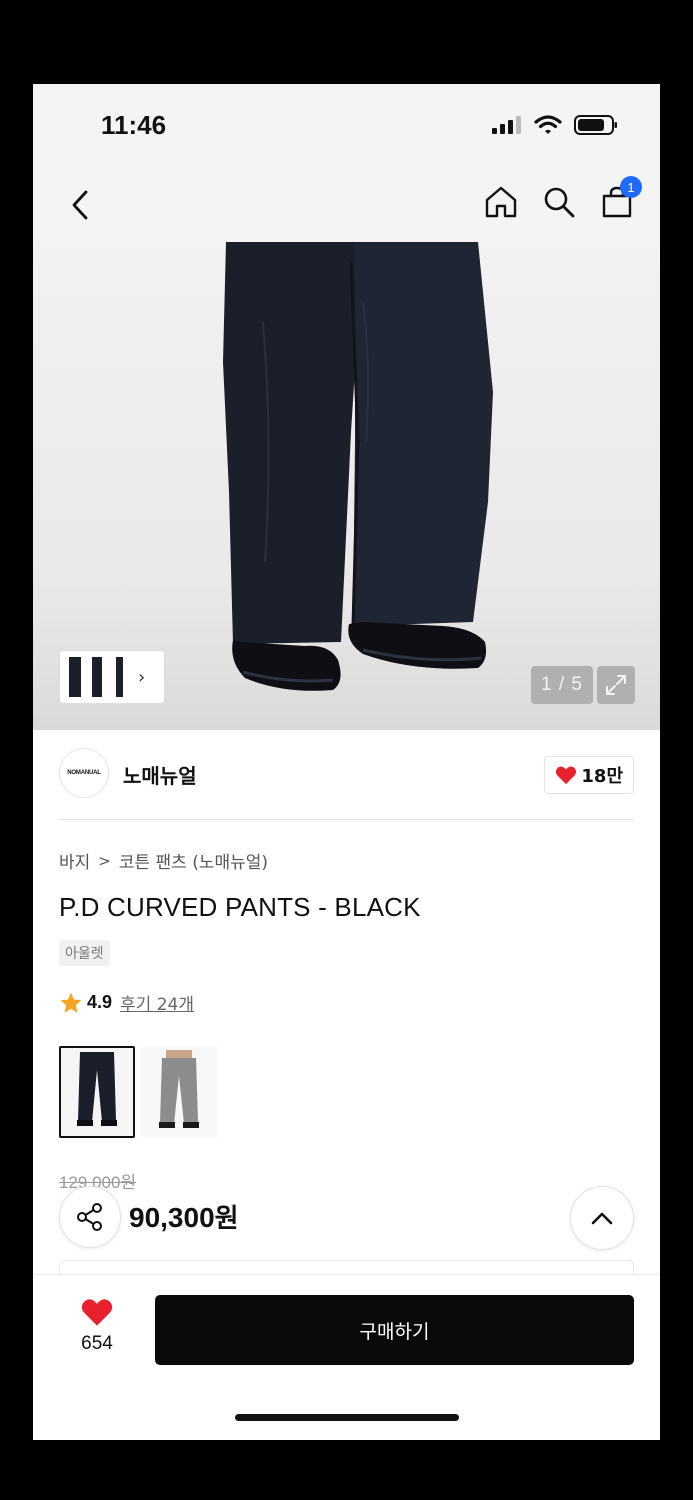 The width and height of the screenshot is (693, 1500). Describe the element at coordinates (394, 1330) in the screenshot. I see `buy-button: 구매하기` at that location.